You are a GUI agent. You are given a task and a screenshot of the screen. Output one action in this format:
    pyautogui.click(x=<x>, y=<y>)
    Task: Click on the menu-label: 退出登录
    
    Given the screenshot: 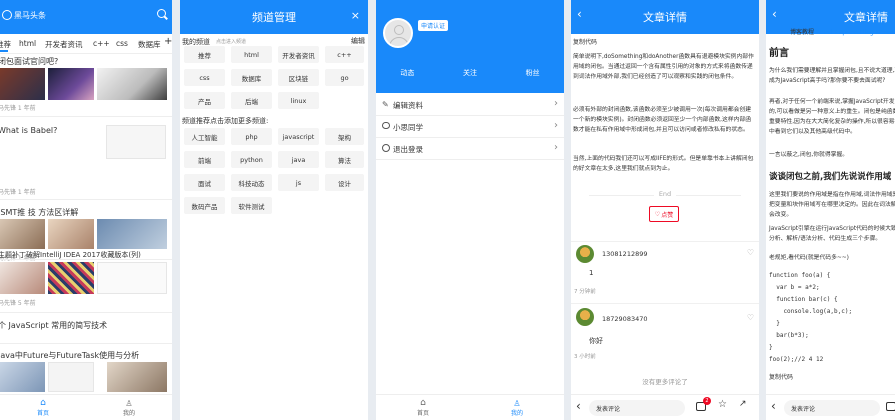 What is the action you would take?
    pyautogui.click(x=408, y=149)
    